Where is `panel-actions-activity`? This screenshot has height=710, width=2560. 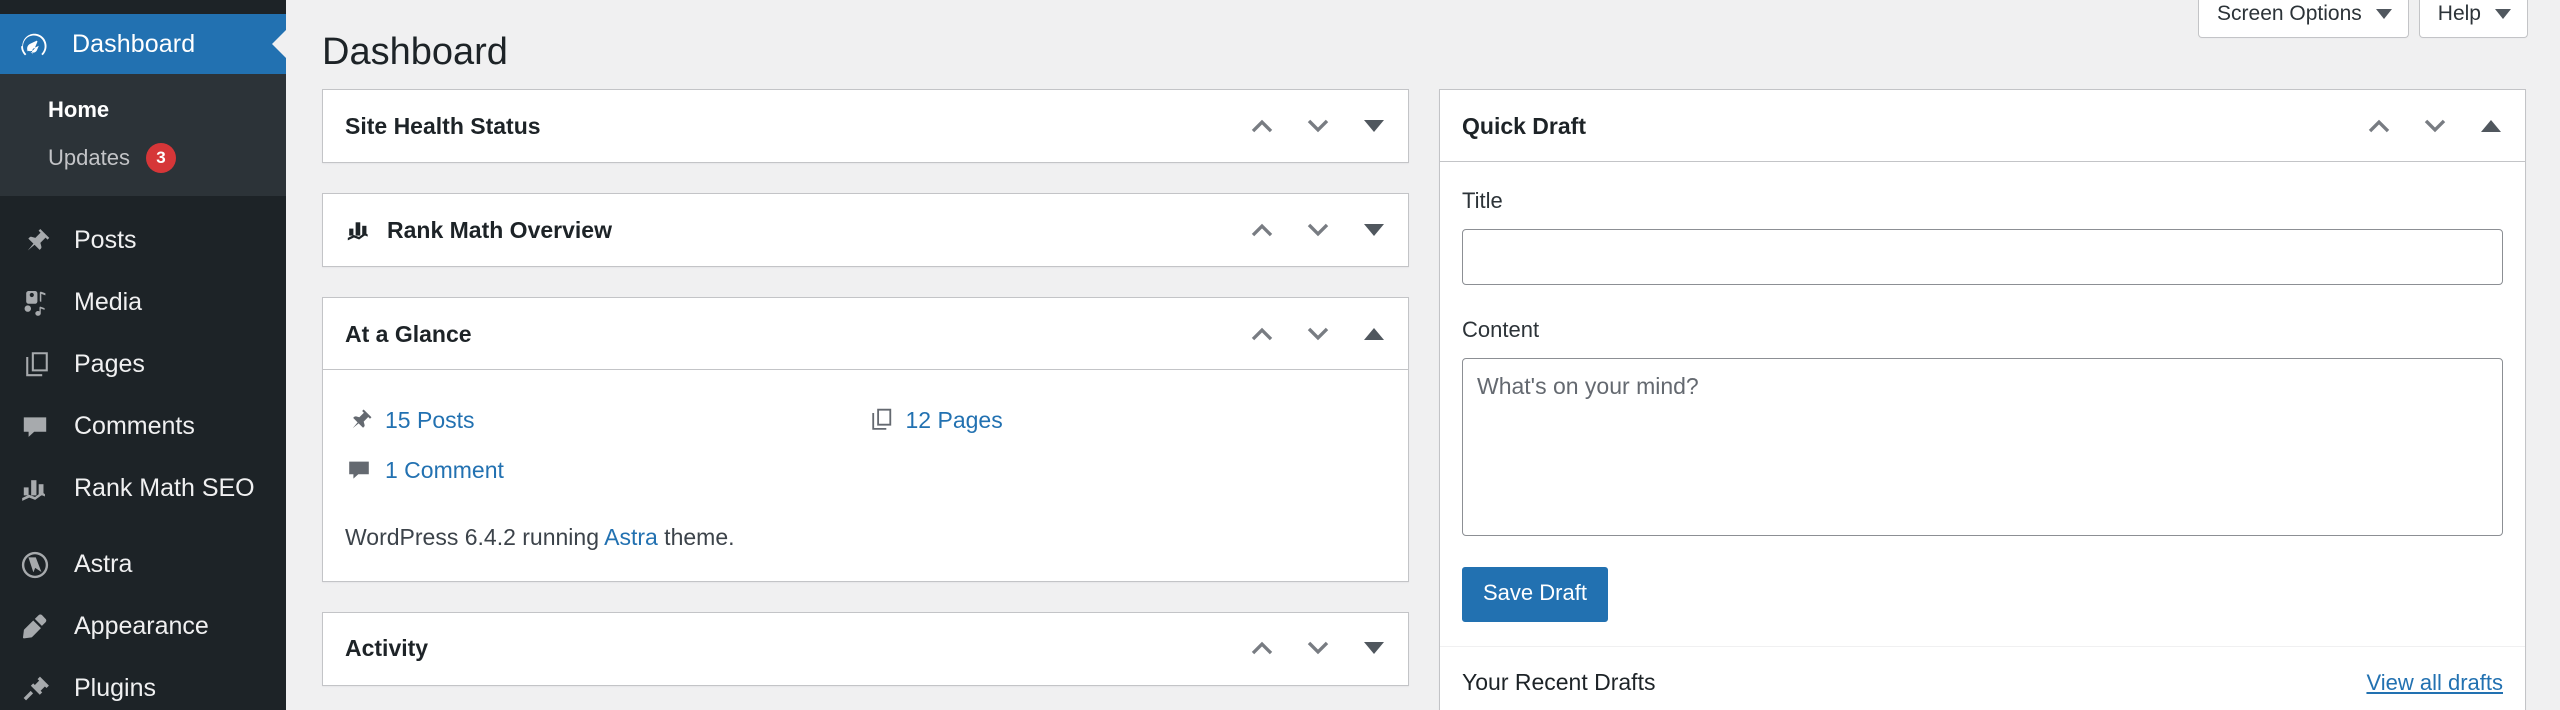
panel-actions-activity is located at coordinates (1318, 648).